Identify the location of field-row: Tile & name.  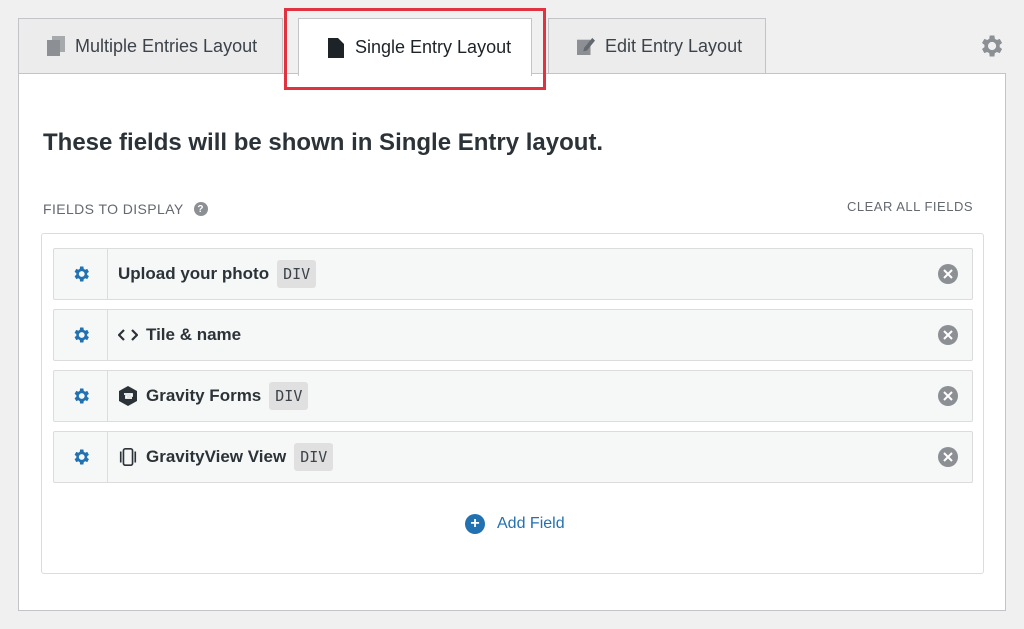
(513, 335).